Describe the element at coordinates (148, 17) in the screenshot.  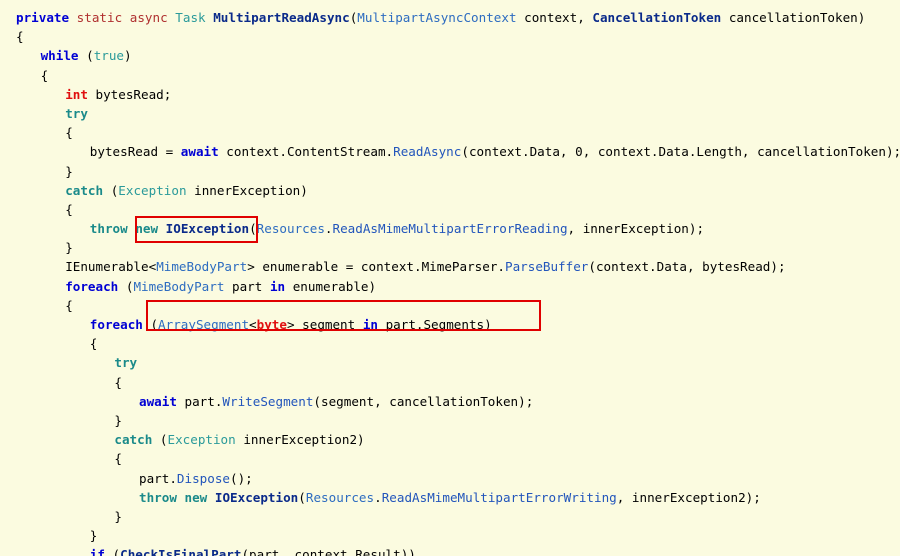
I see `code-token: async` at that location.